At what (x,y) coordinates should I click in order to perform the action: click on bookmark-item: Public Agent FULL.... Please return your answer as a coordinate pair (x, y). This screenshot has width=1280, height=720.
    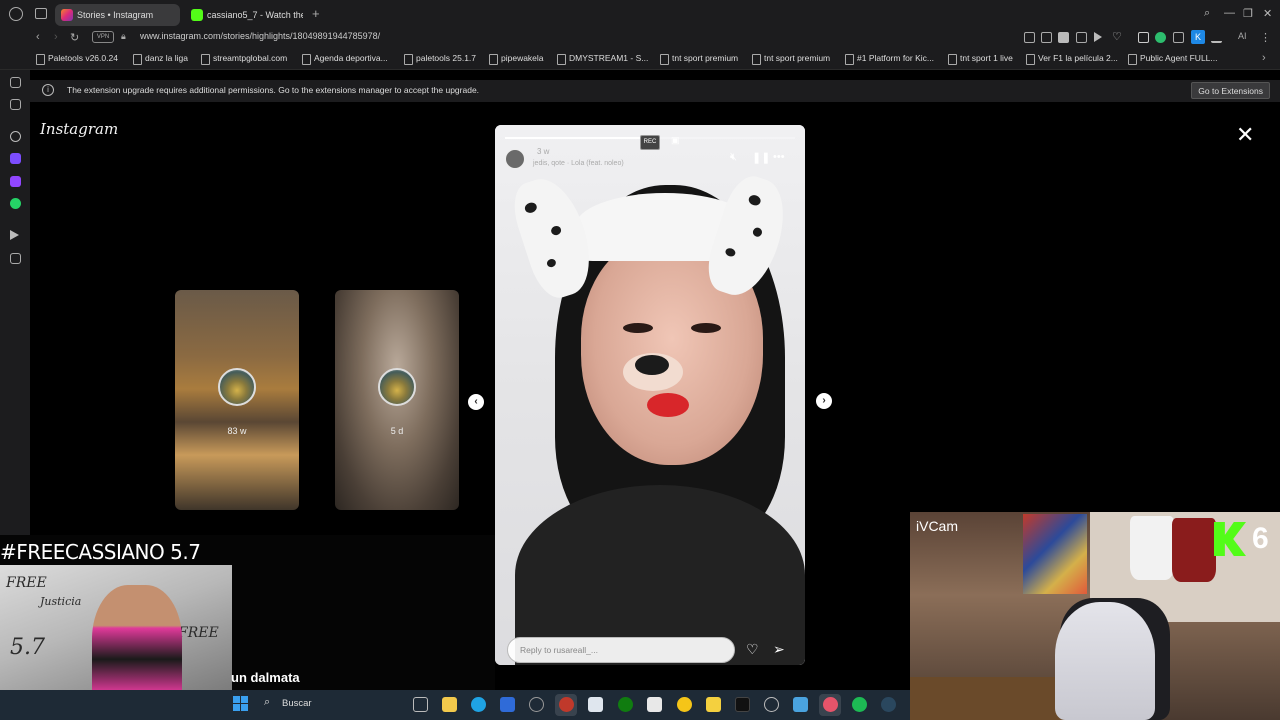
    Looking at the image, I should click on (1173, 59).